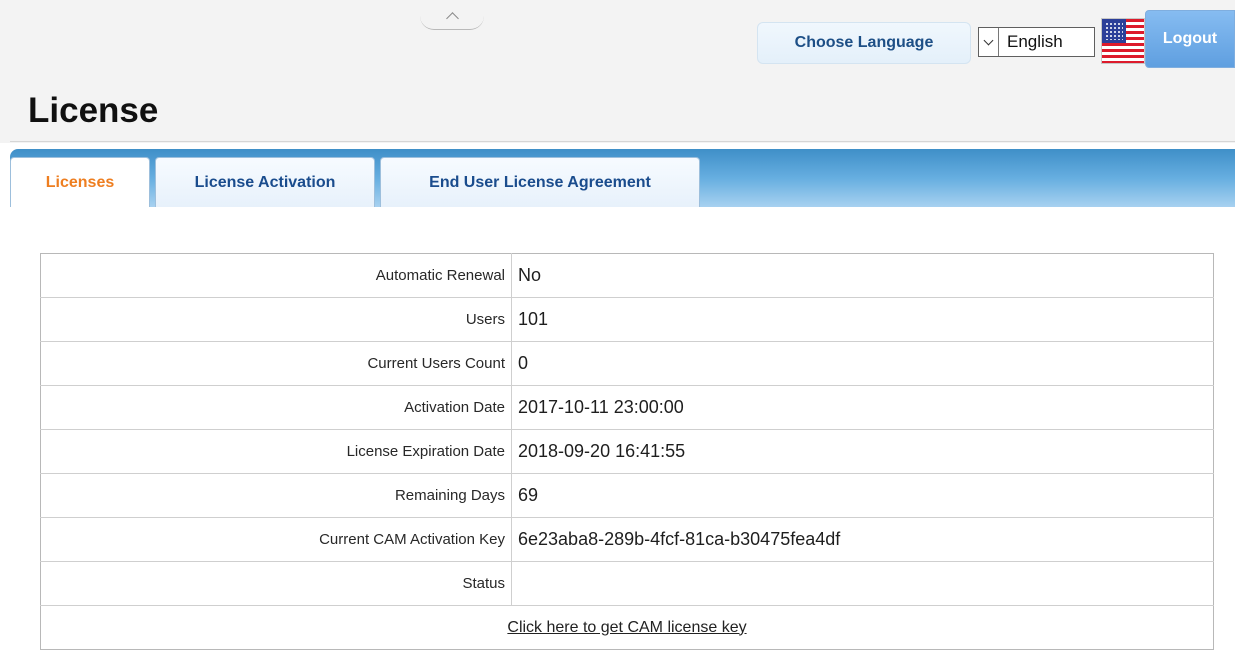 The image size is (1235, 668). I want to click on row-label: License Expiration Date, so click(276, 451).